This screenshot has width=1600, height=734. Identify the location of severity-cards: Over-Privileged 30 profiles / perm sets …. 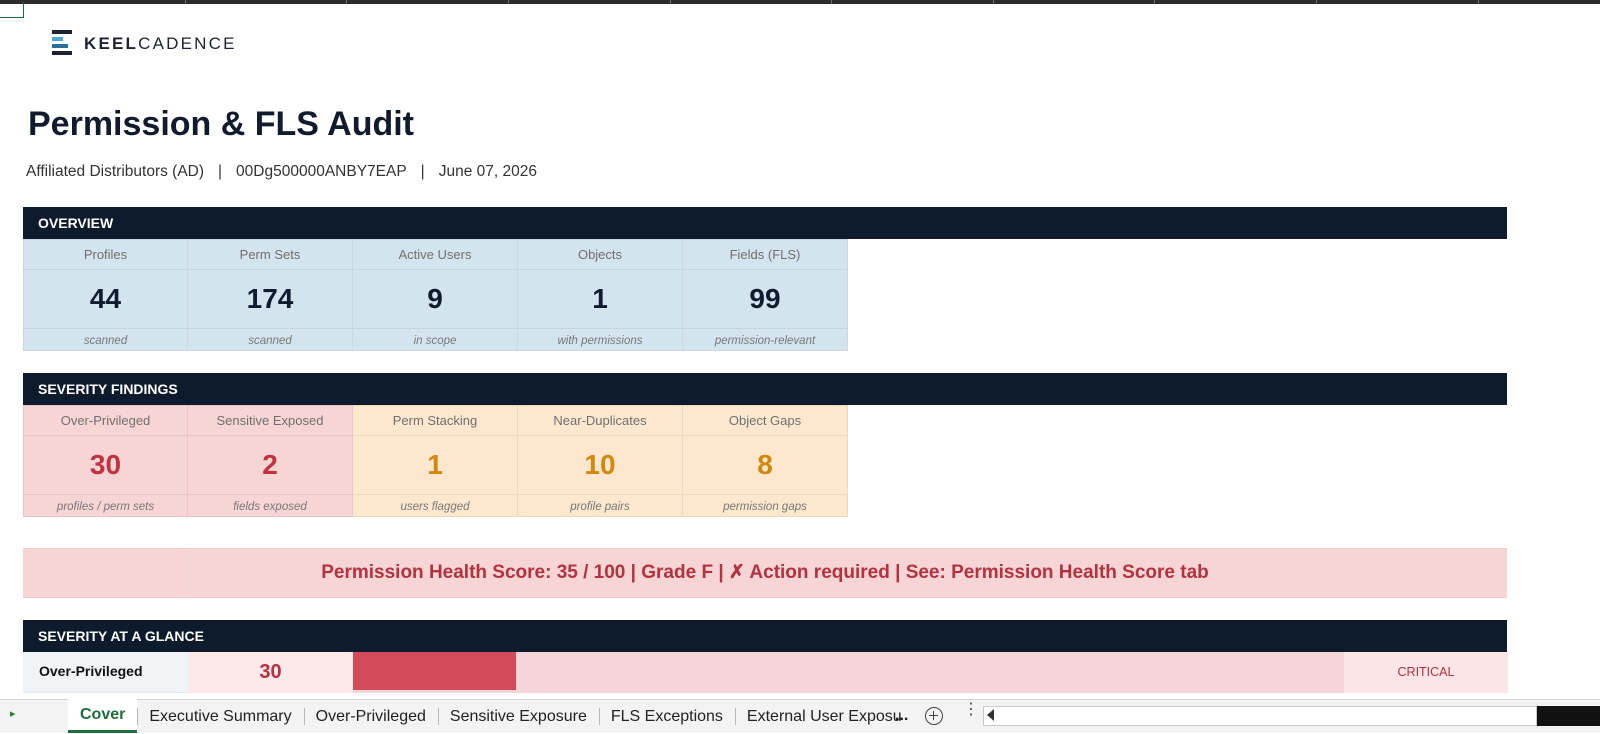
(435, 461).